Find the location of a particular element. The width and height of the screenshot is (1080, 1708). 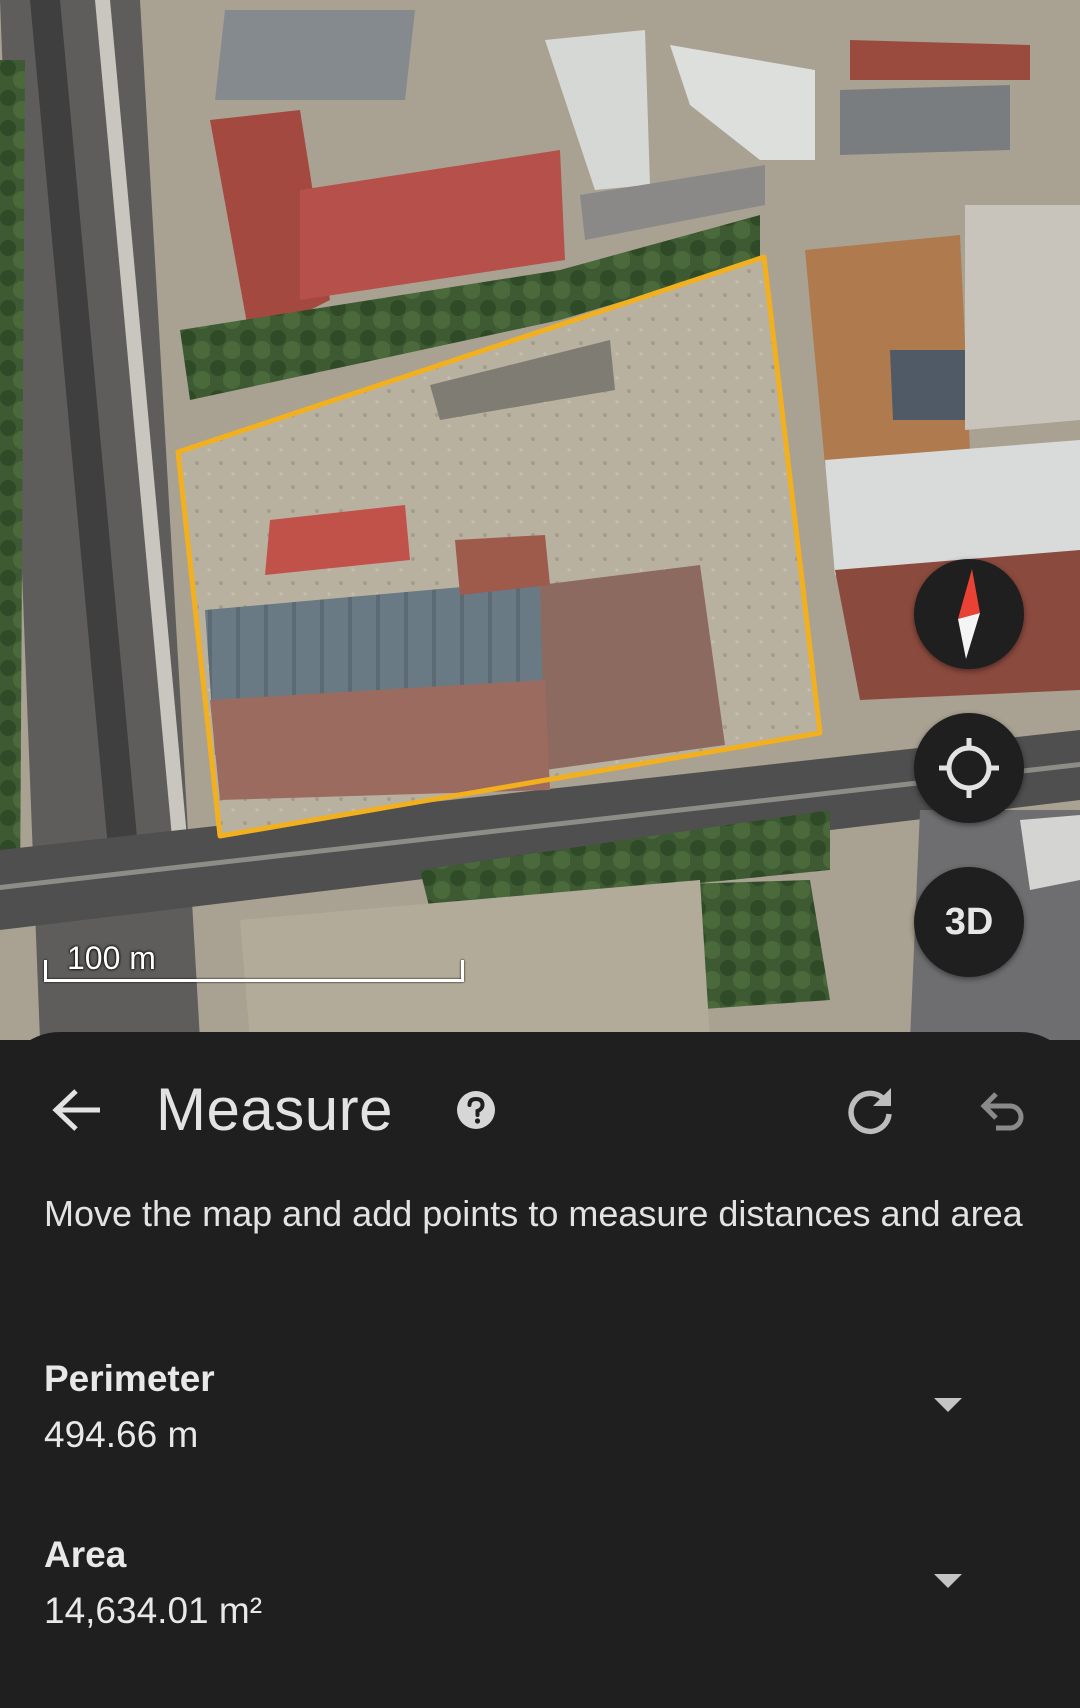

compass-button is located at coordinates (969, 614).